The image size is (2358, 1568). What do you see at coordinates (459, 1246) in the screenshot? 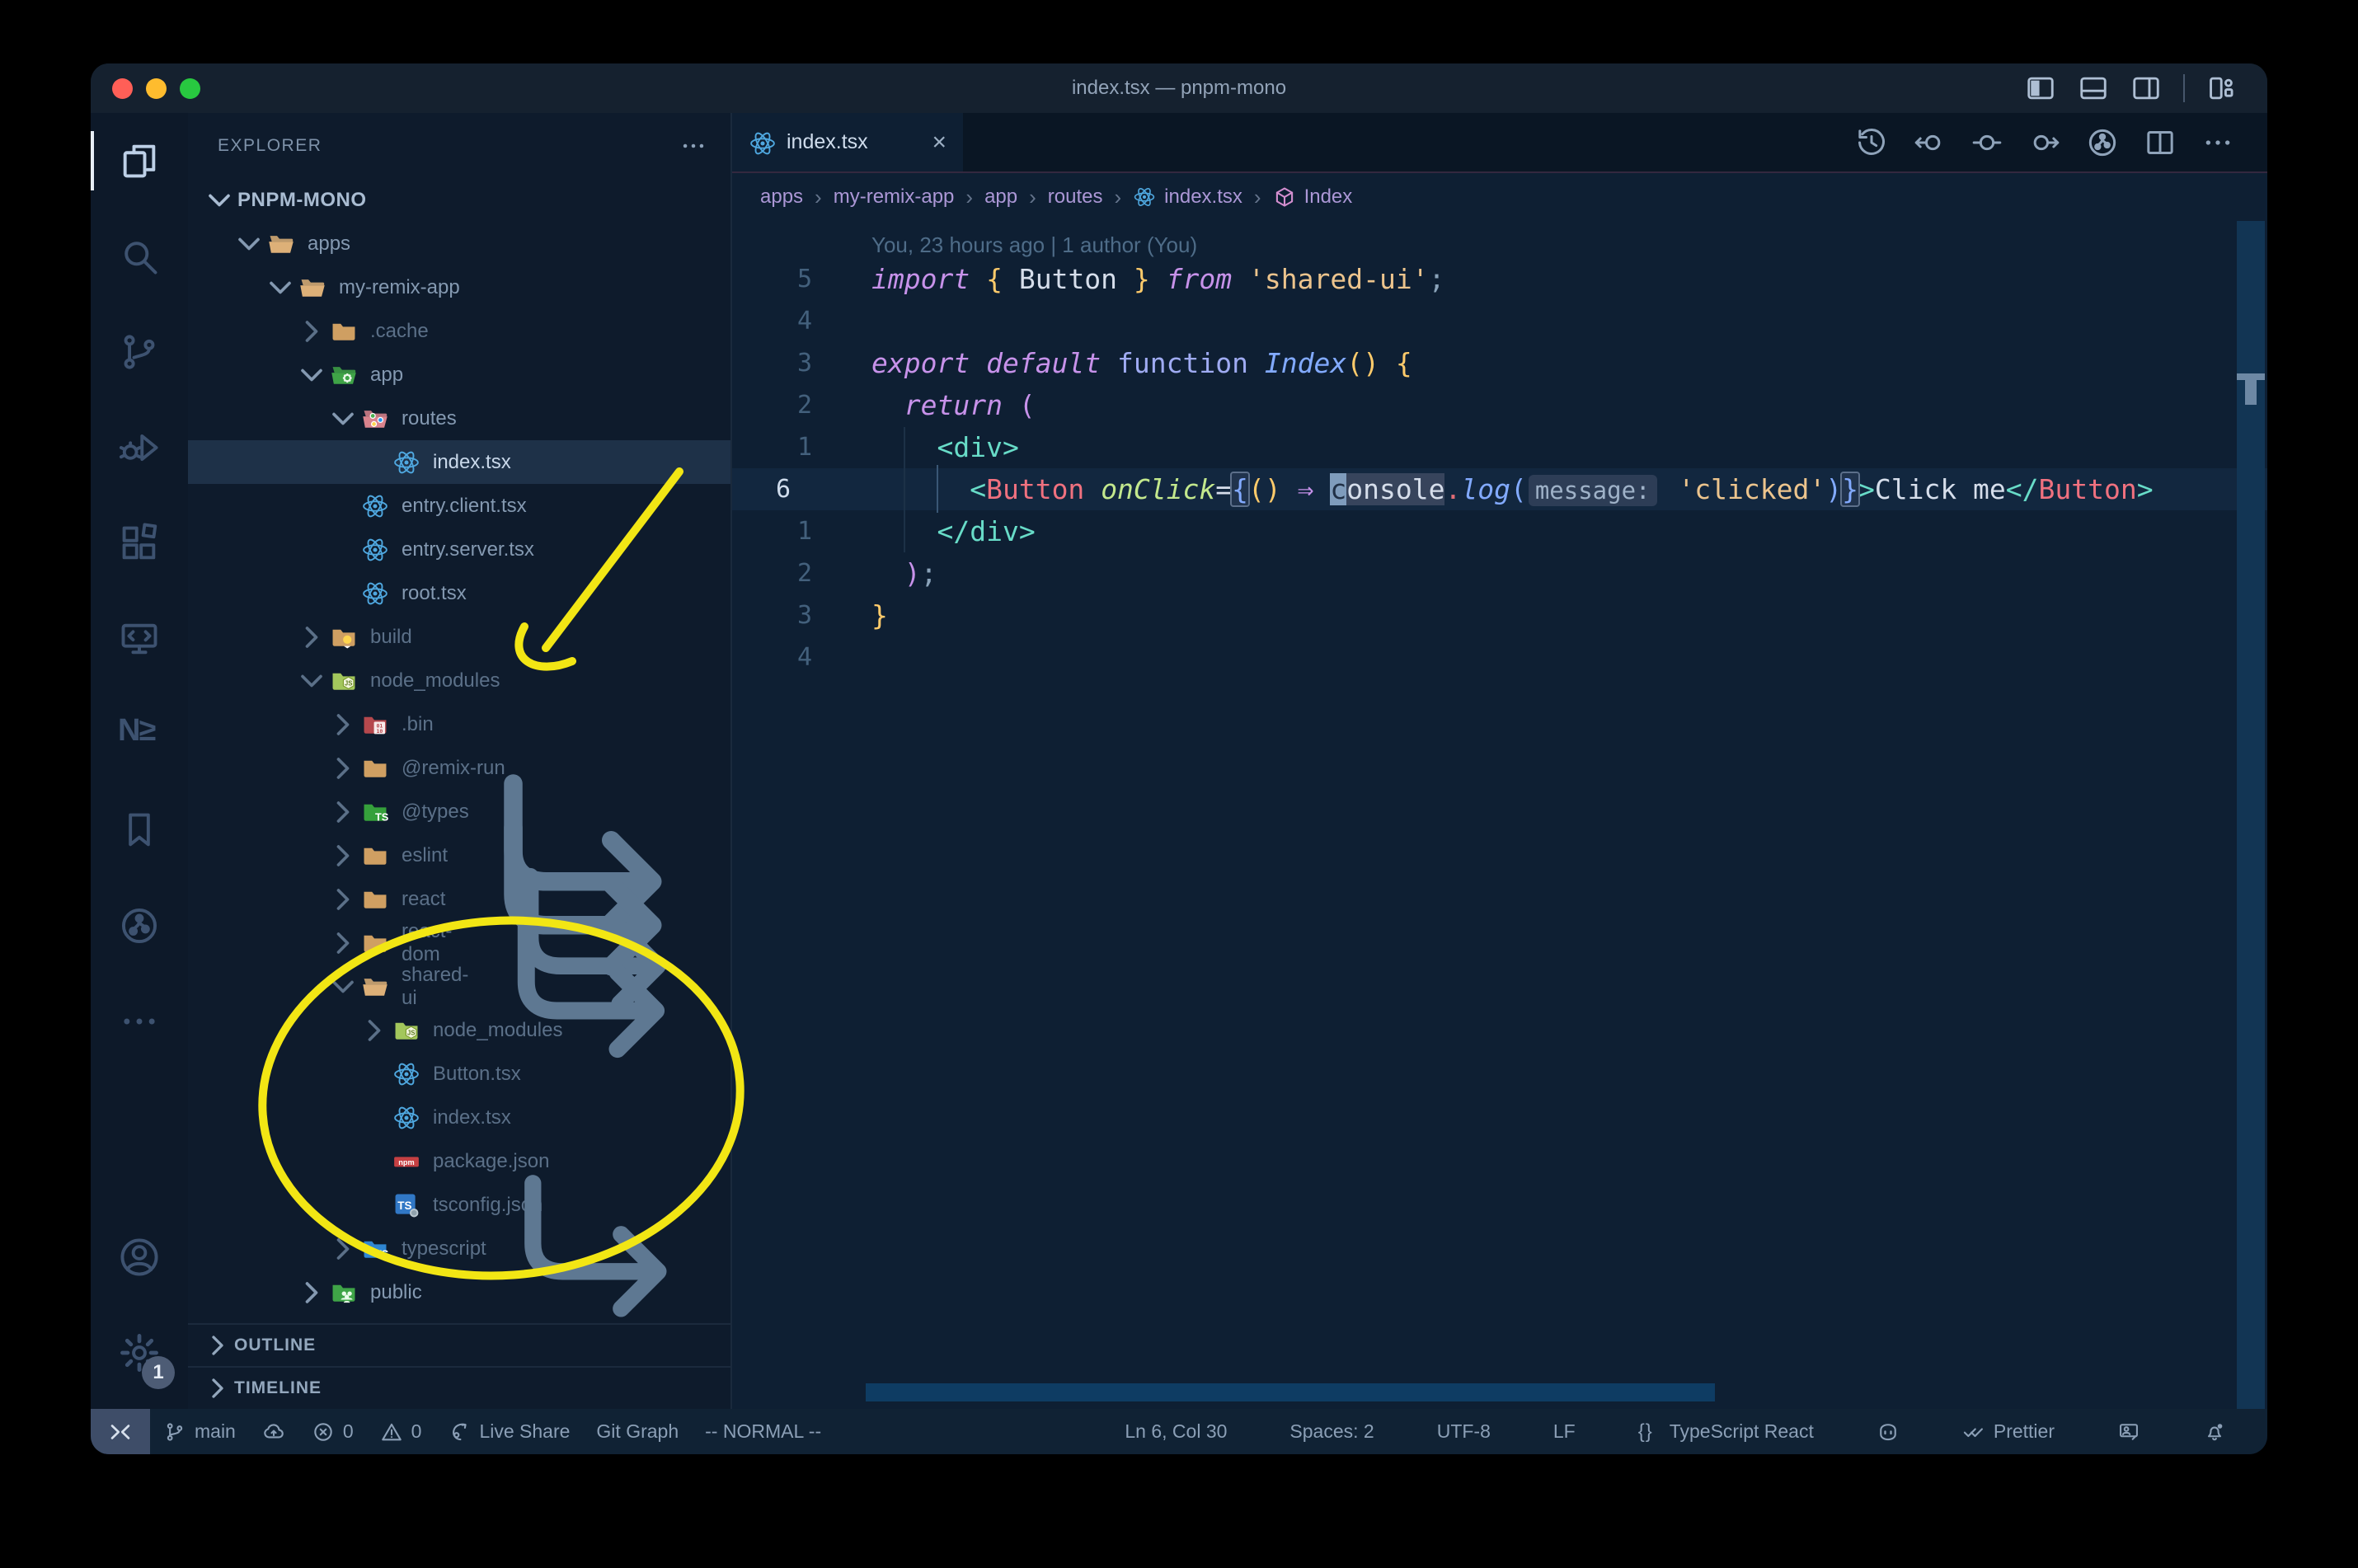
I see `tree-item-typescript: TS typescript` at bounding box center [459, 1246].